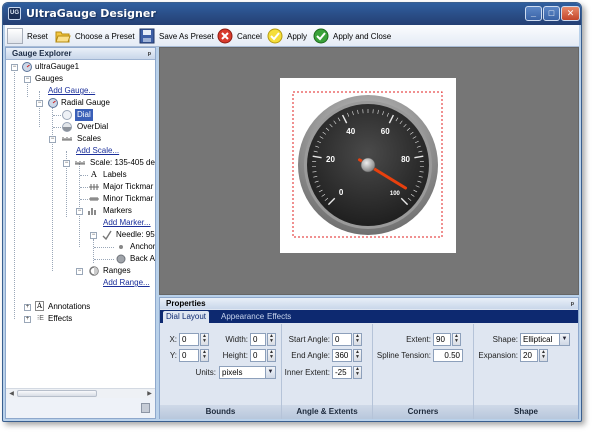  Describe the element at coordinates (117, 271) in the screenshot. I see `tree-ranges-node: Ranges` at that location.